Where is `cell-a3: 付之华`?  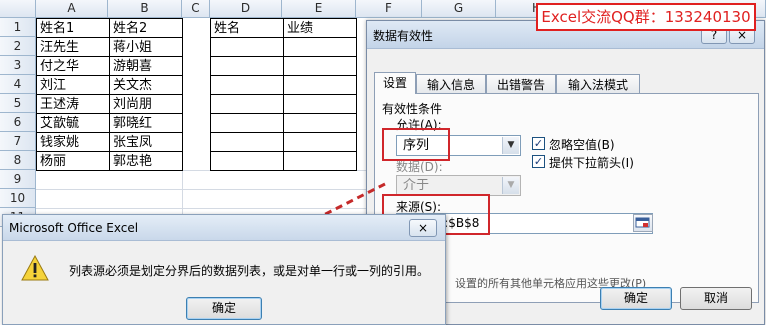 cell-a3: 付之华 is located at coordinates (73, 66).